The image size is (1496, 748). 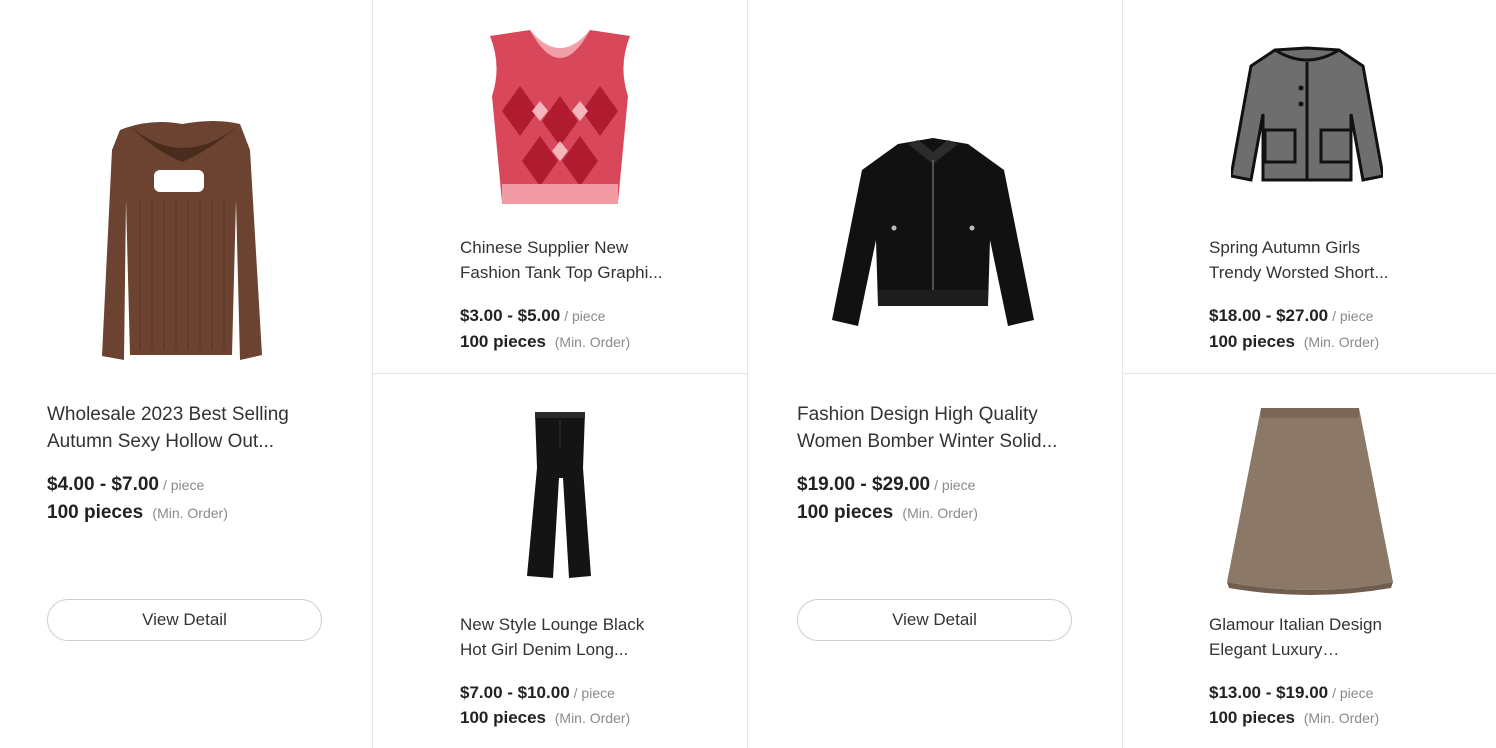 I want to click on product-image-black-bomber-jacket, so click(x=933, y=235).